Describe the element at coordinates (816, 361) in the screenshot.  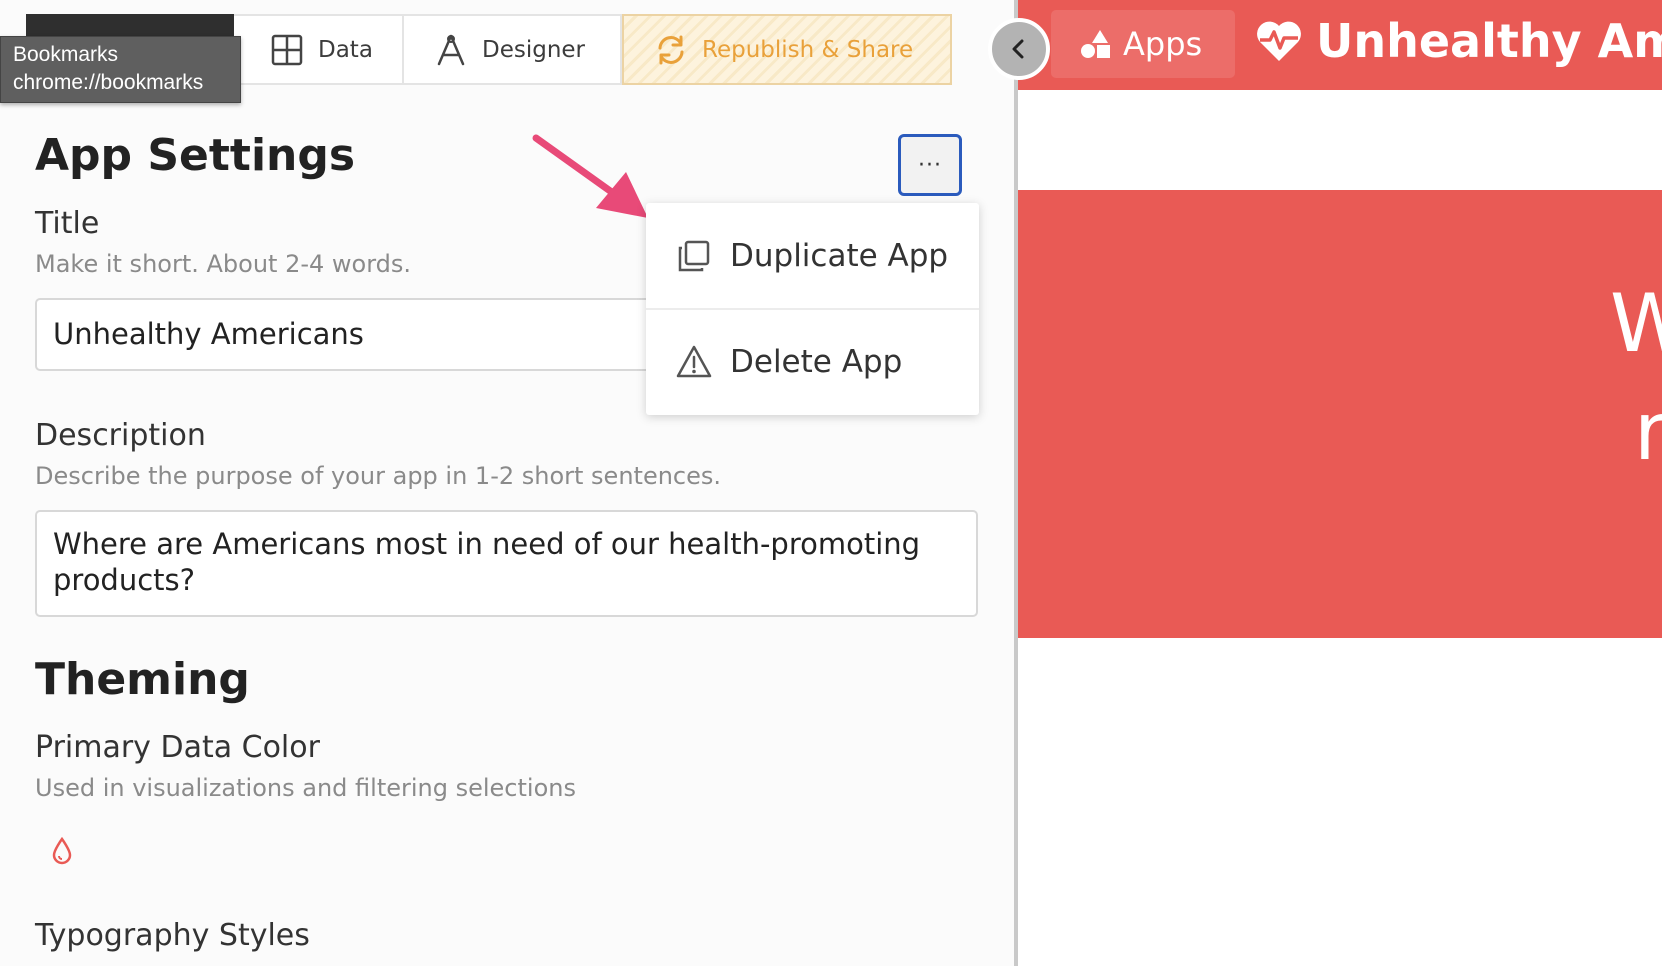
I see `delete-app-label: Delete App` at that location.